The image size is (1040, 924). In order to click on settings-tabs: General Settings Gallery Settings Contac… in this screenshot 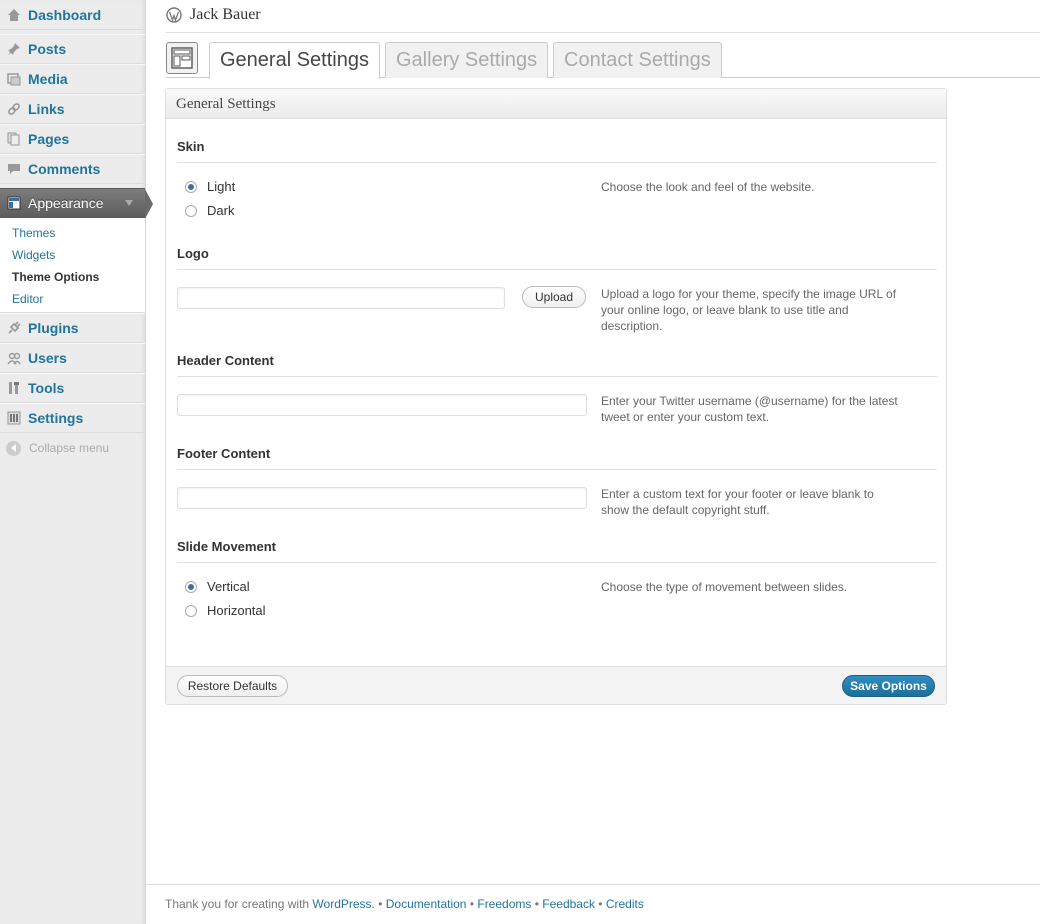, I will do `click(603, 60)`.